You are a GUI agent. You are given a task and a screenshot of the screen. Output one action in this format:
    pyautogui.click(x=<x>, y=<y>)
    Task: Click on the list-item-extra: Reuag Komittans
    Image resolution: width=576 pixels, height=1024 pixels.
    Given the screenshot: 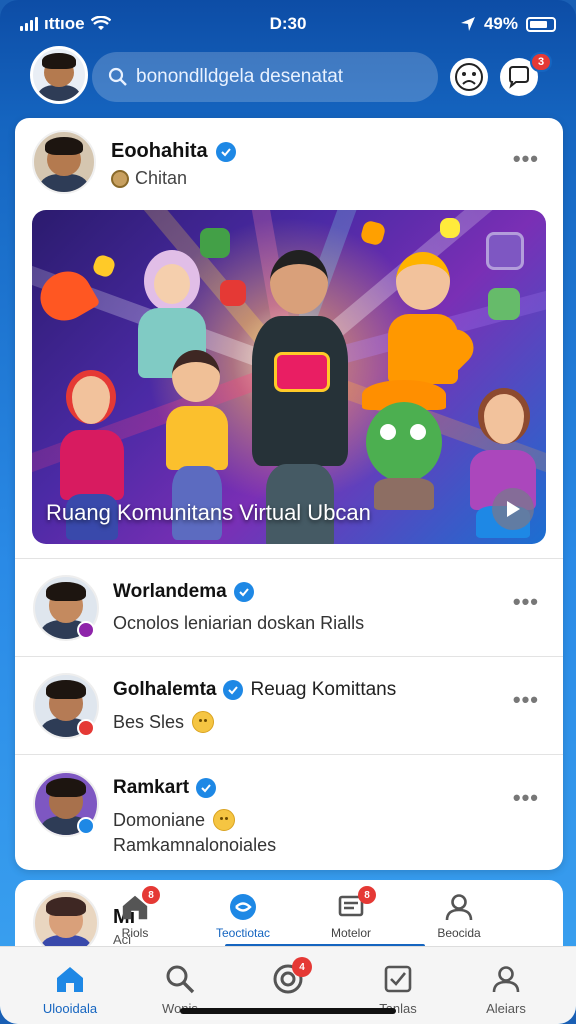 What is the action you would take?
    pyautogui.click(x=323, y=689)
    